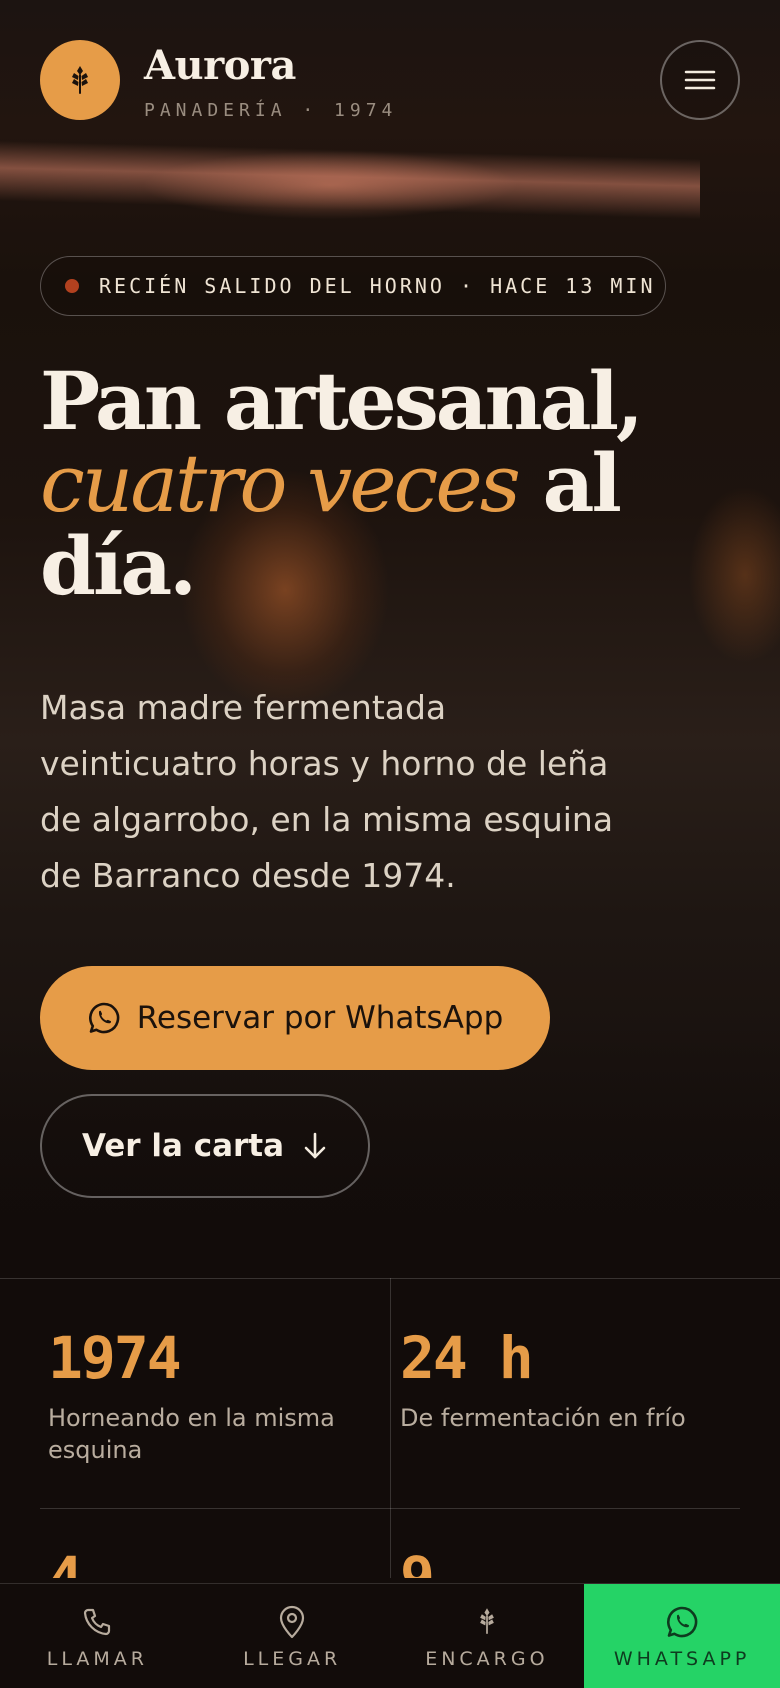 The width and height of the screenshot is (780, 1688). I want to click on reserve-whatsapp-button: Reservar por WhatsApp, so click(295, 1018).